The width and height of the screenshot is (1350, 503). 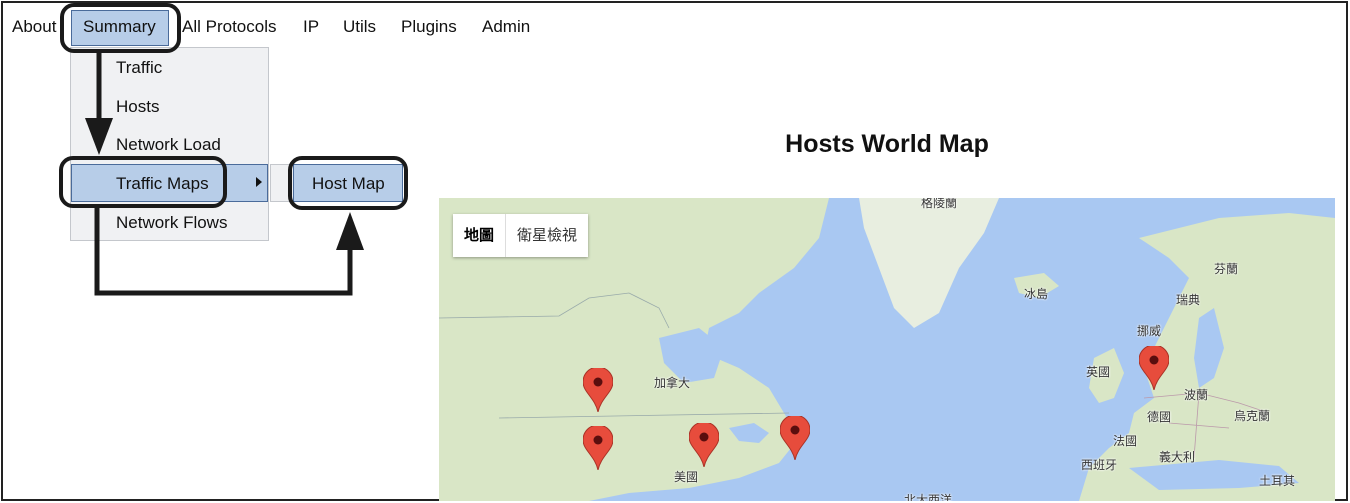 What do you see at coordinates (1177, 457) in the screenshot?
I see `map-label-italy: 義大利` at bounding box center [1177, 457].